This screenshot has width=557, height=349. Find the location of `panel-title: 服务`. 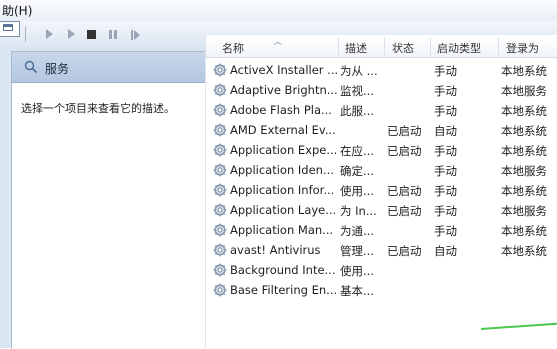

panel-title: 服务 is located at coordinates (57, 69).